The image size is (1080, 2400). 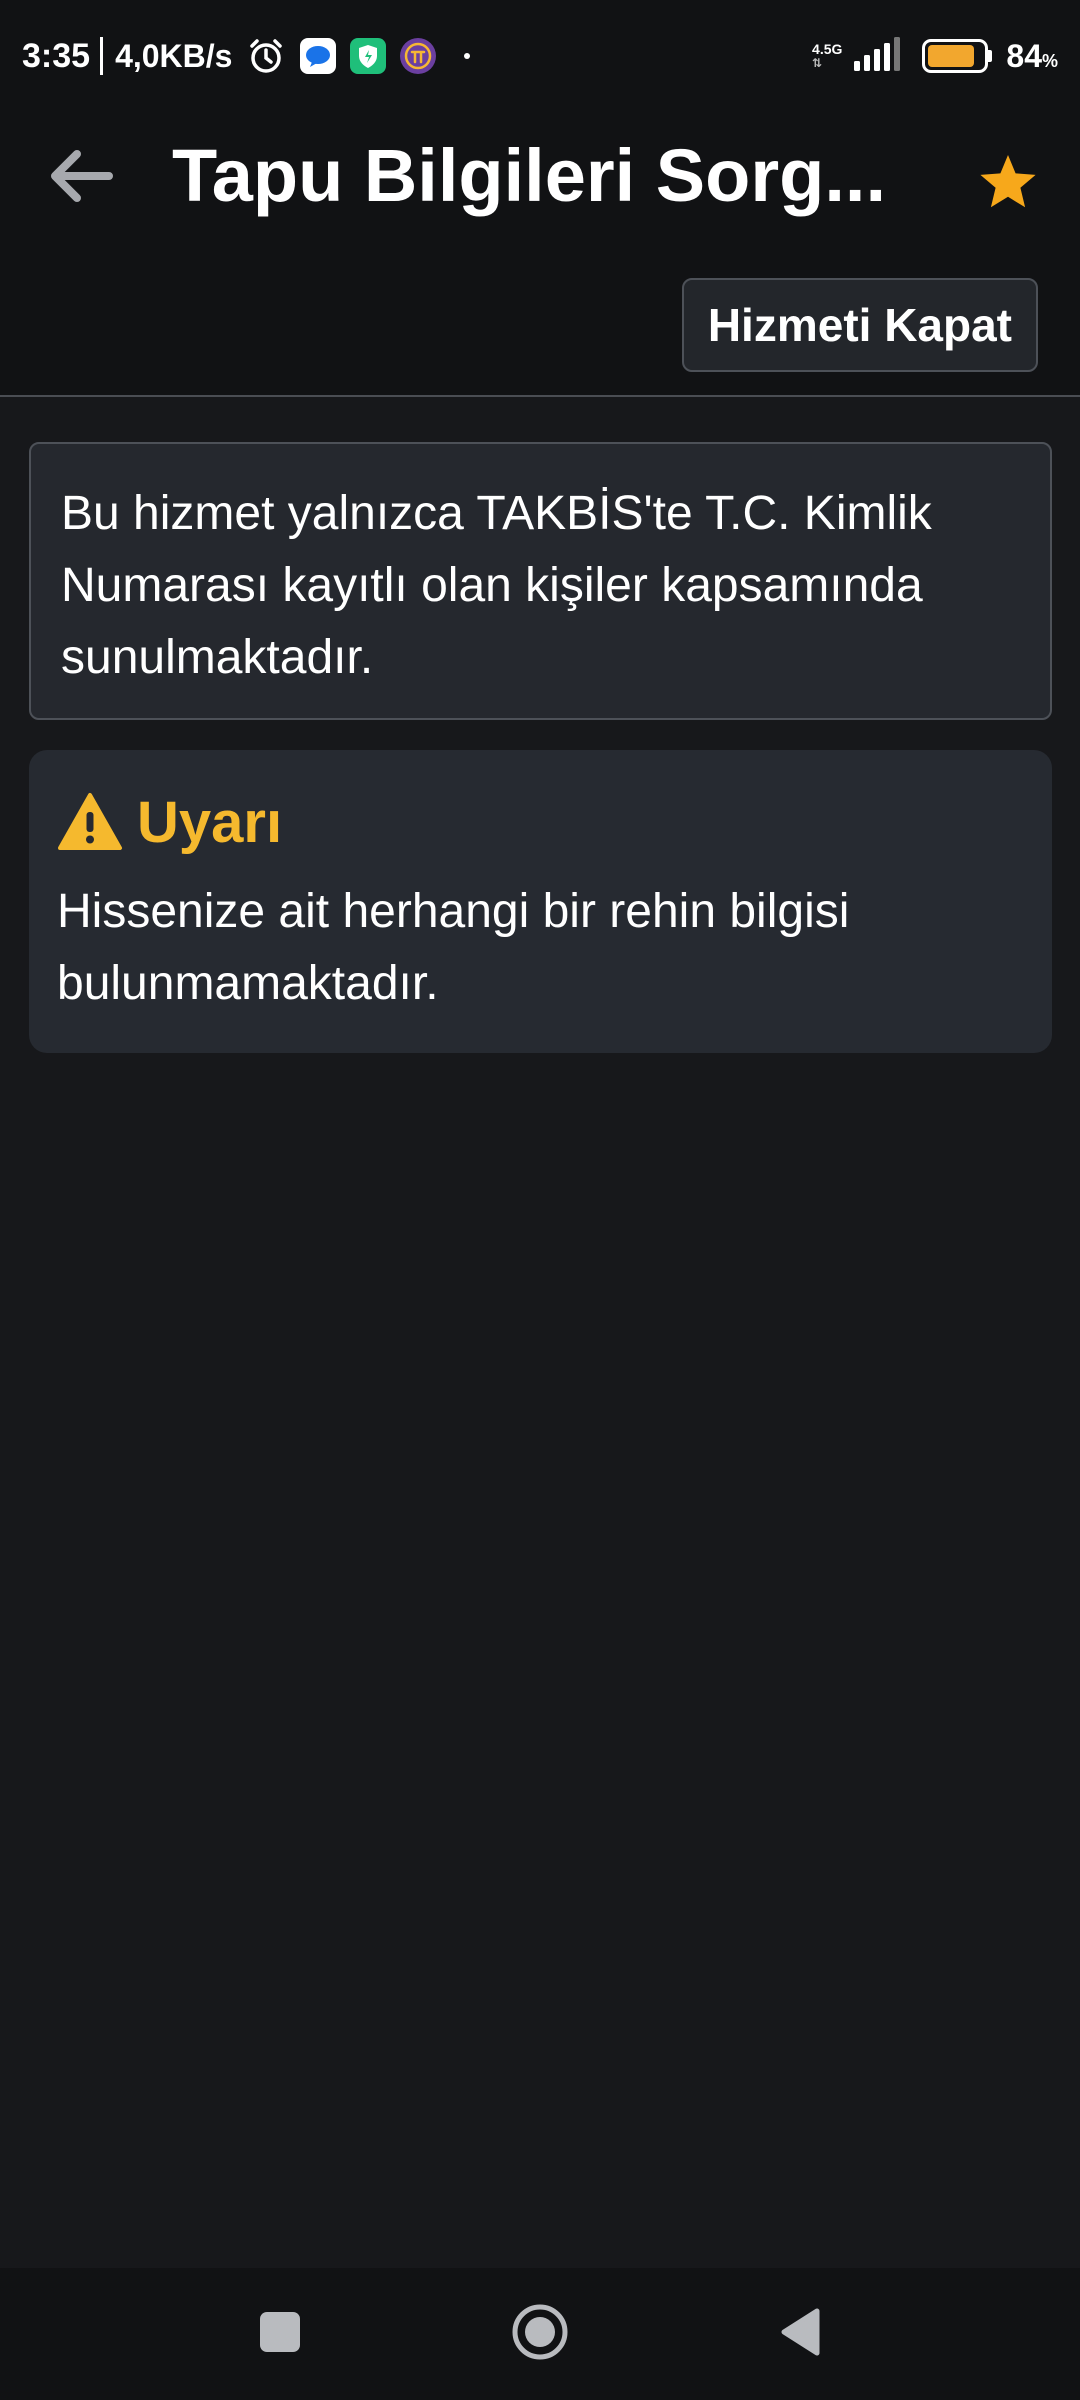 I want to click on status-bar: 3:35 4,0KB/s 4.5G ⇅ 84%, so click(x=540, y=56).